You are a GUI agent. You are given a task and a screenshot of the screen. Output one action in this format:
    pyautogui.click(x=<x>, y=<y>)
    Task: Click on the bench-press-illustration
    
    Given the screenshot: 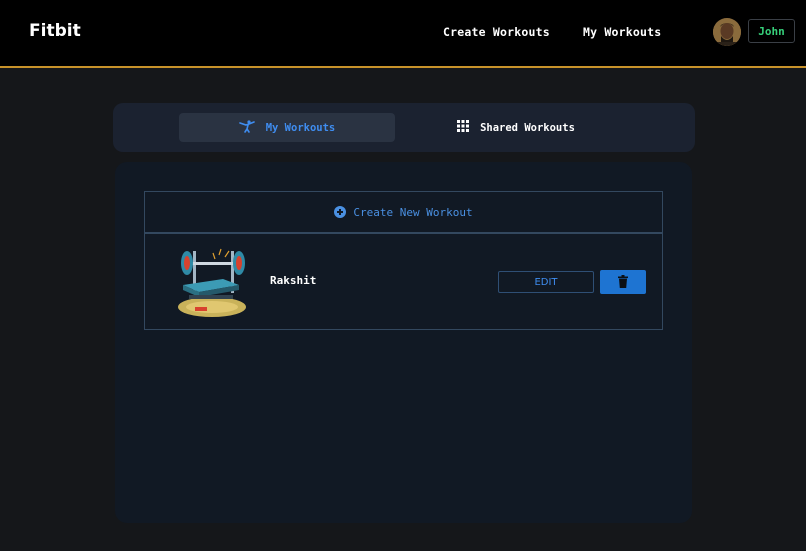 What is the action you would take?
    pyautogui.click(x=212, y=282)
    